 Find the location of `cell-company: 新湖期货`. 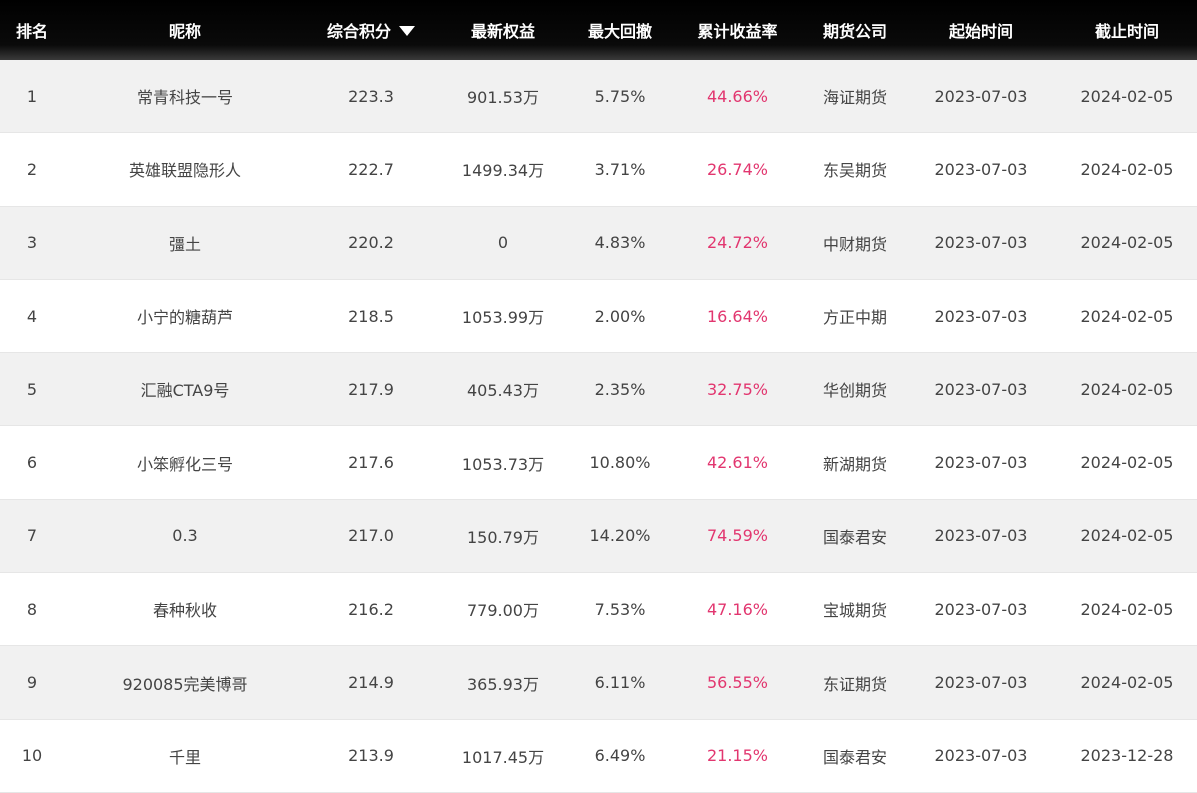

cell-company: 新湖期货 is located at coordinates (854, 464).